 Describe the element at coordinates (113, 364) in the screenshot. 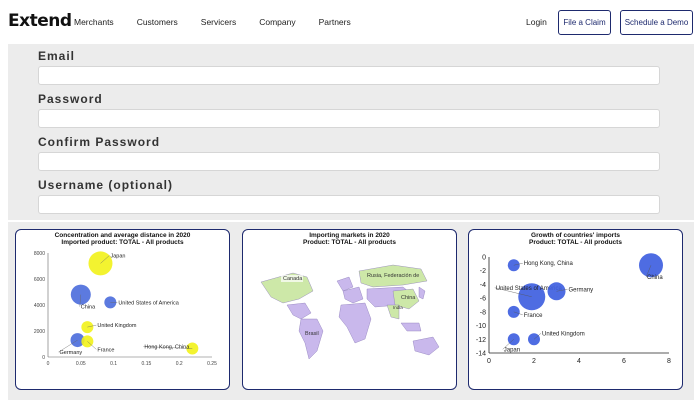

I see `x-tick-label: 0.1` at that location.